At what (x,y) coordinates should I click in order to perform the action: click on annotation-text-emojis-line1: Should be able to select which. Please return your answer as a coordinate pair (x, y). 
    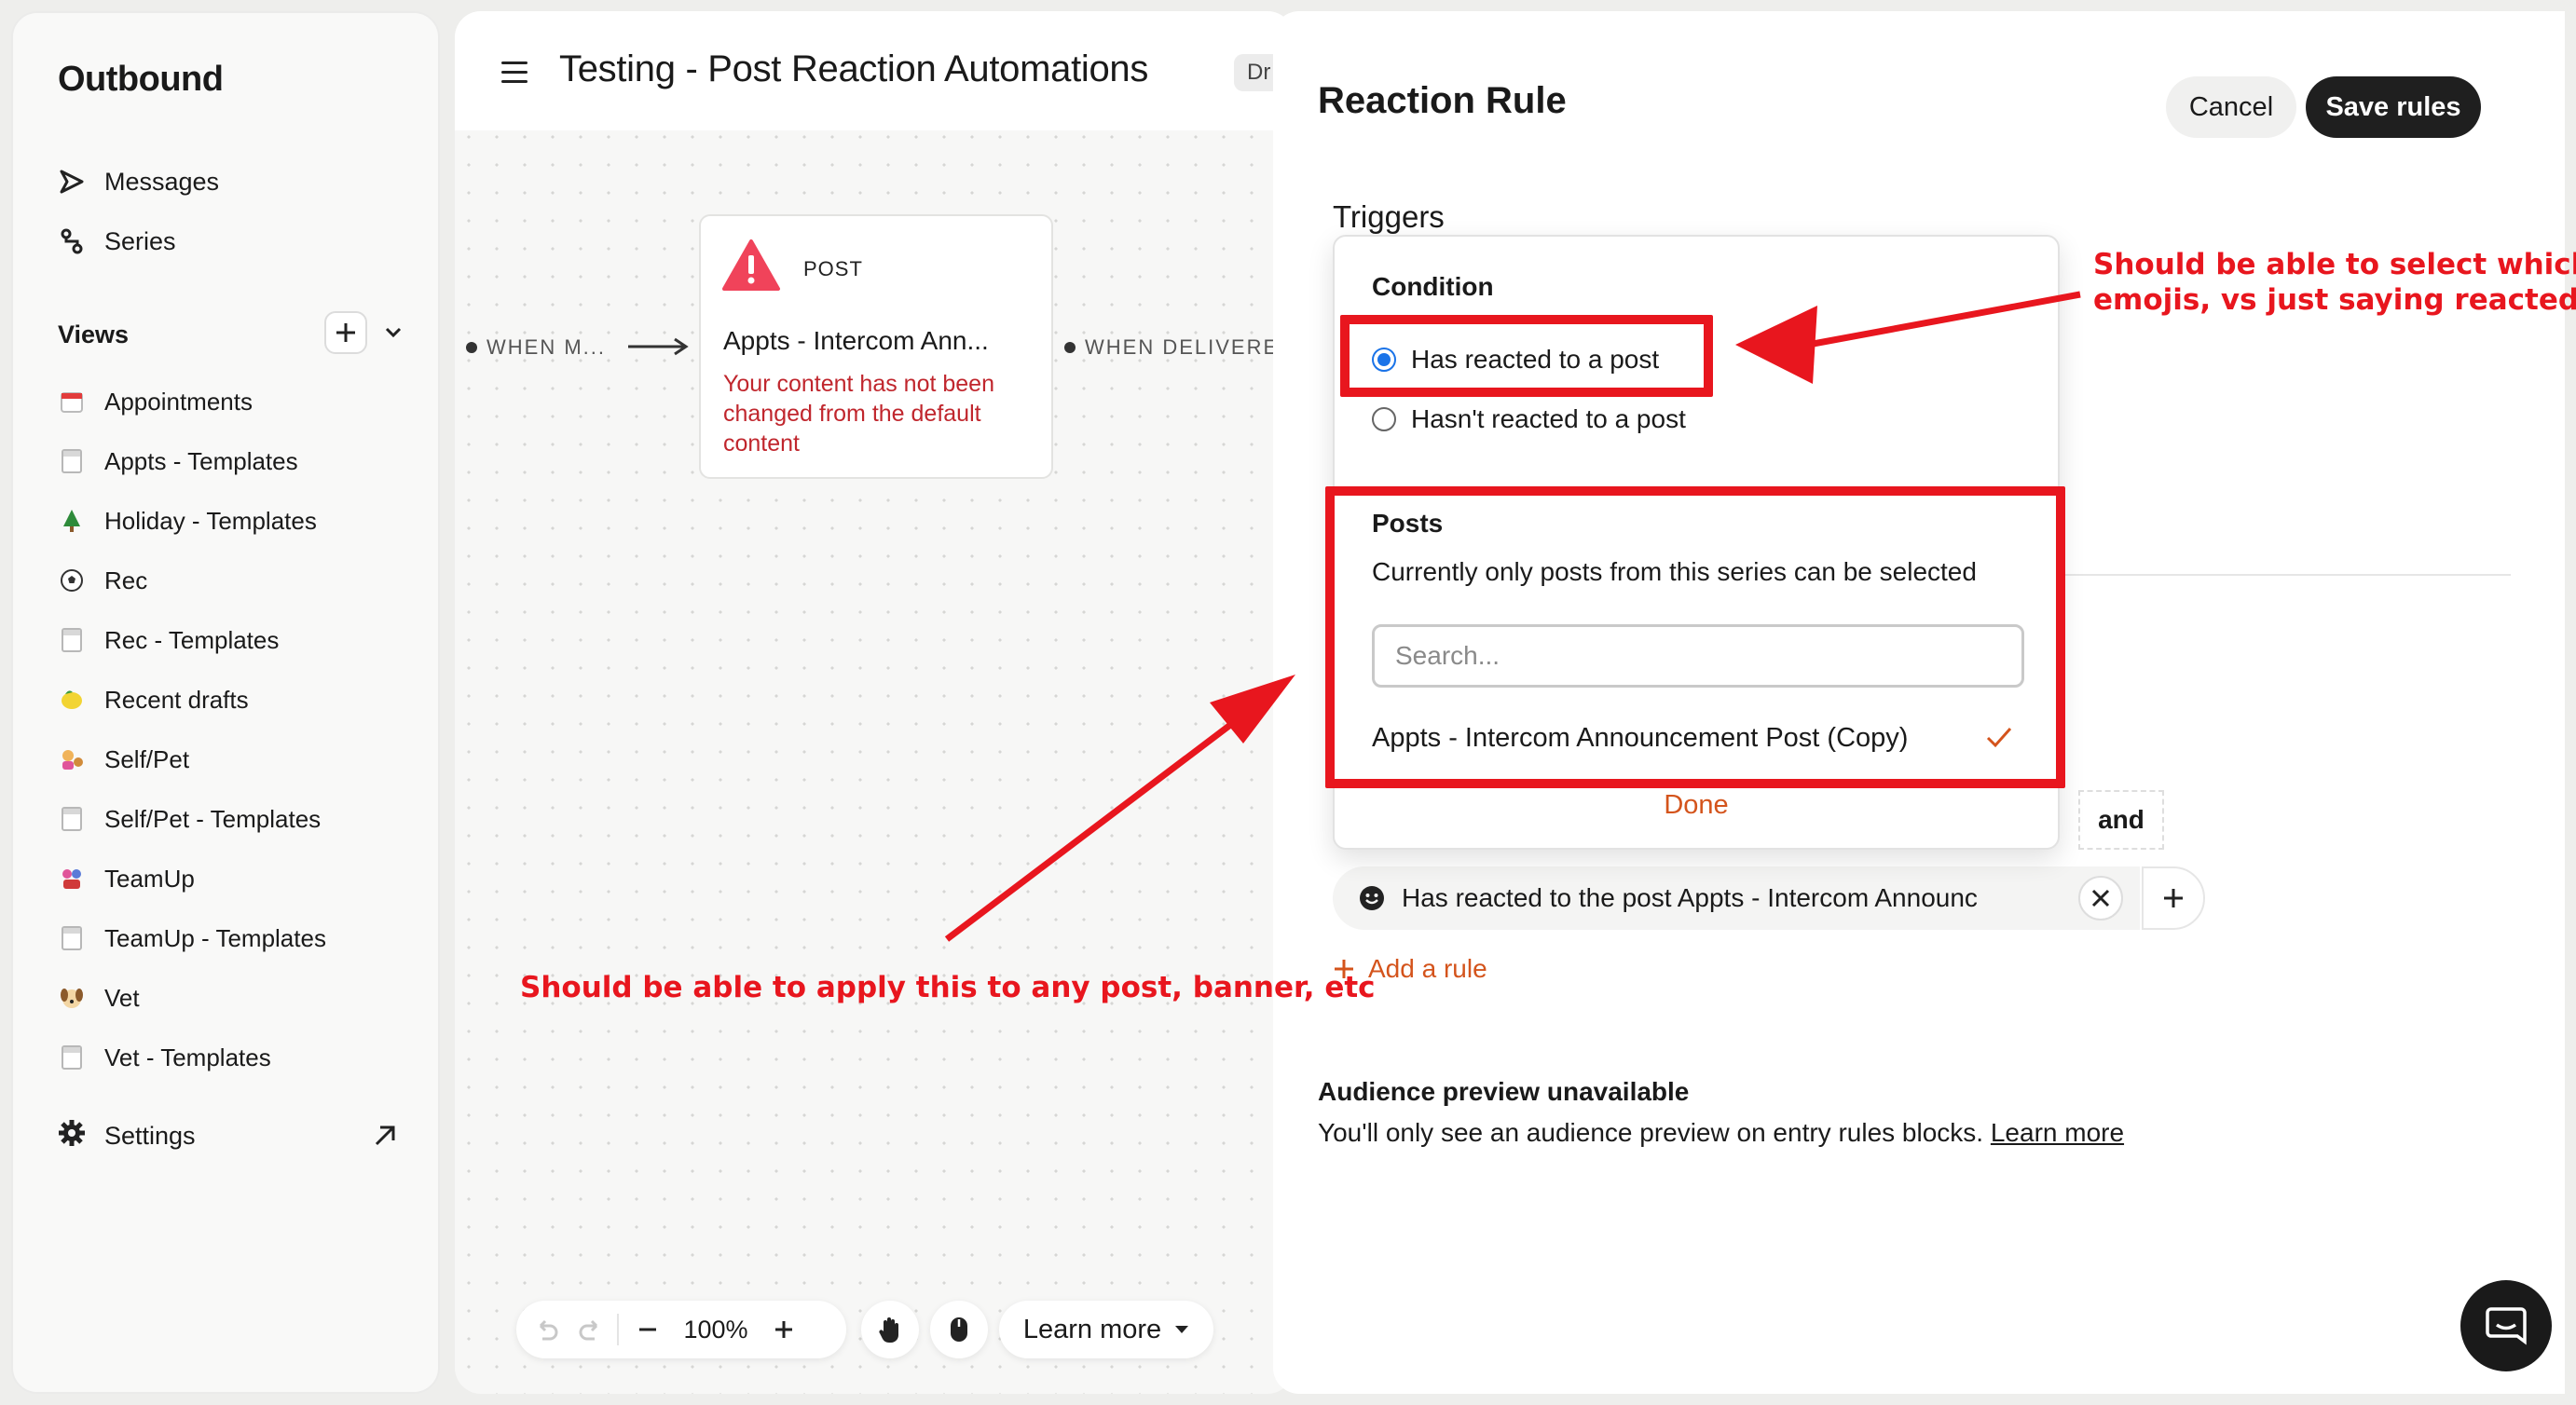
    Looking at the image, I should click on (2334, 264).